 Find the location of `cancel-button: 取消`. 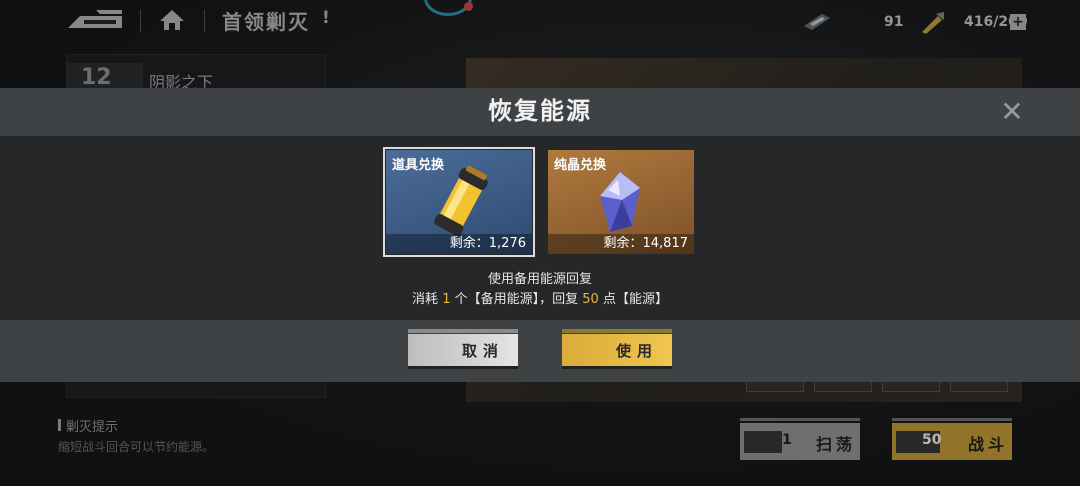

cancel-button: 取消 is located at coordinates (463, 349).